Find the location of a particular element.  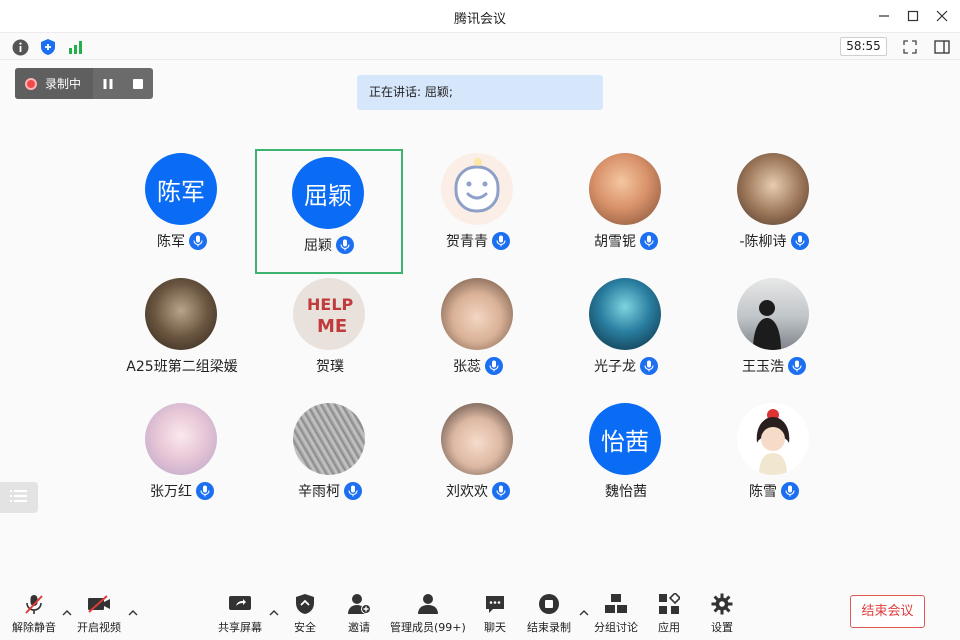

manage-members-button: 管理成员(99+) is located at coordinates (428, 614).